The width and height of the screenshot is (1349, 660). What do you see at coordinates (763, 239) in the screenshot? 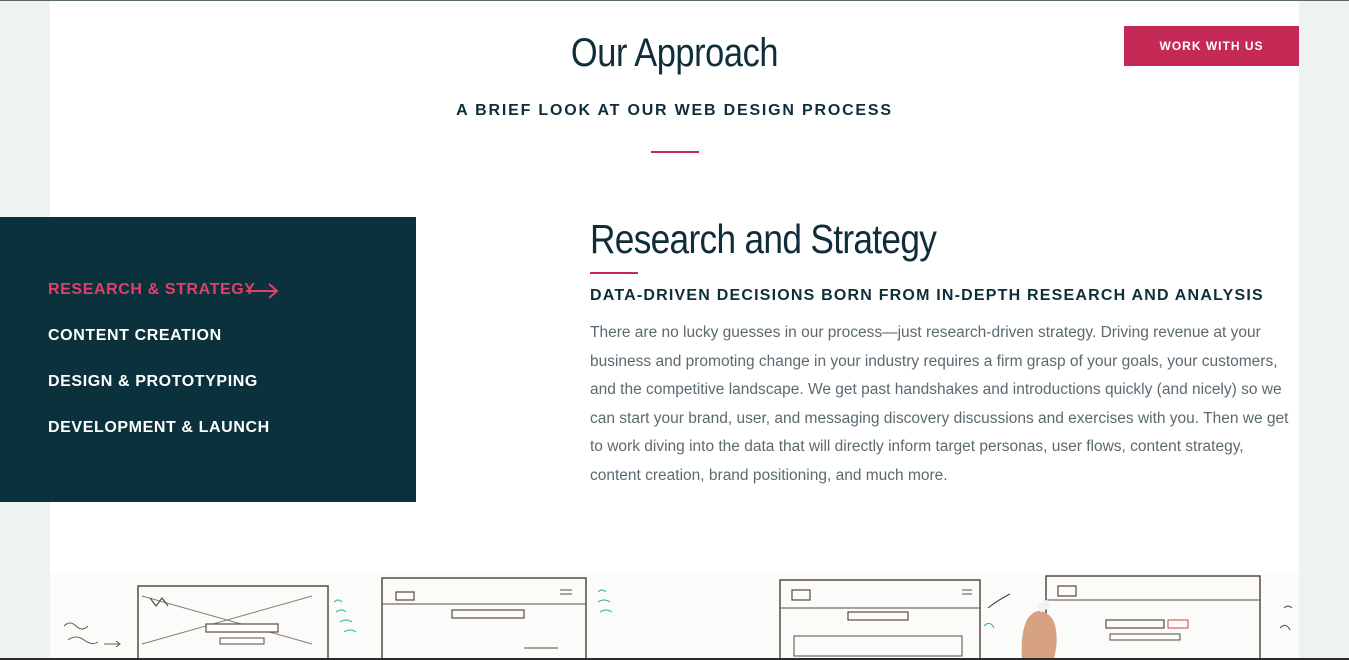
I see `content-title: Research and Strategy` at bounding box center [763, 239].